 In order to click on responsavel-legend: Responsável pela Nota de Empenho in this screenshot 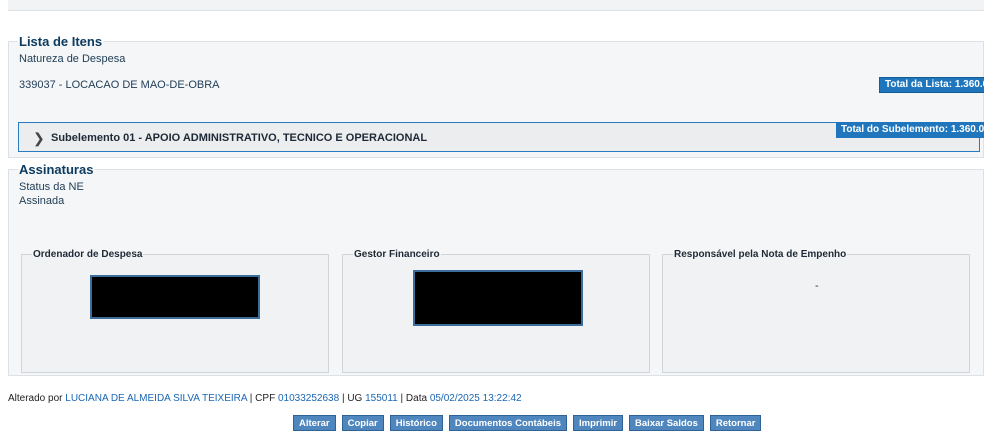, I will do `click(760, 254)`.